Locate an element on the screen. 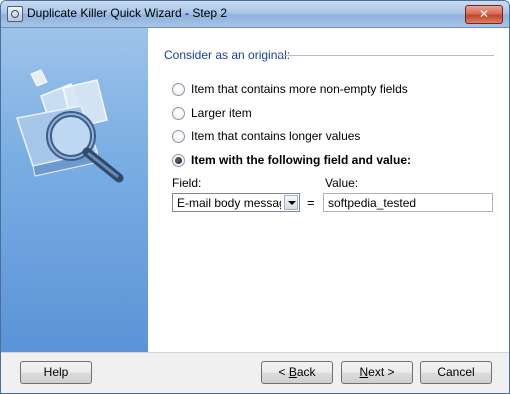 This screenshot has height=394, width=510. next-button-rest: ext > is located at coordinates (381, 372).